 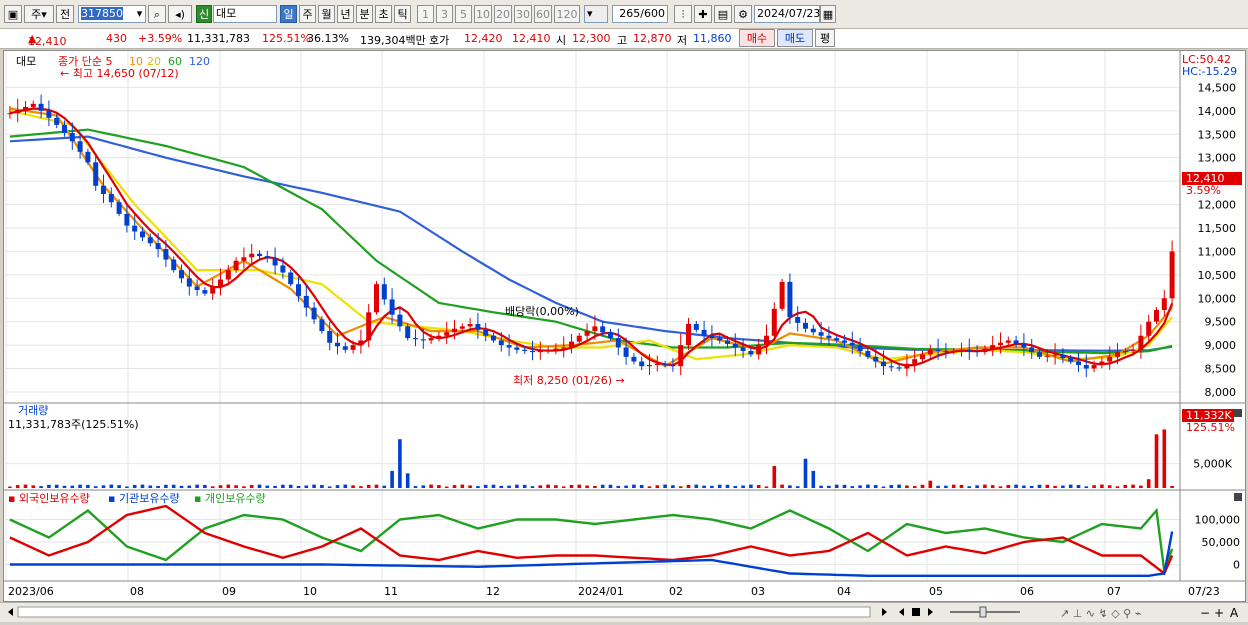 I want to click on scroll-bar: ↗ ⊥ ∿ ↯ ◇ ⚲ ⌁ − + A, so click(x=624, y=612).